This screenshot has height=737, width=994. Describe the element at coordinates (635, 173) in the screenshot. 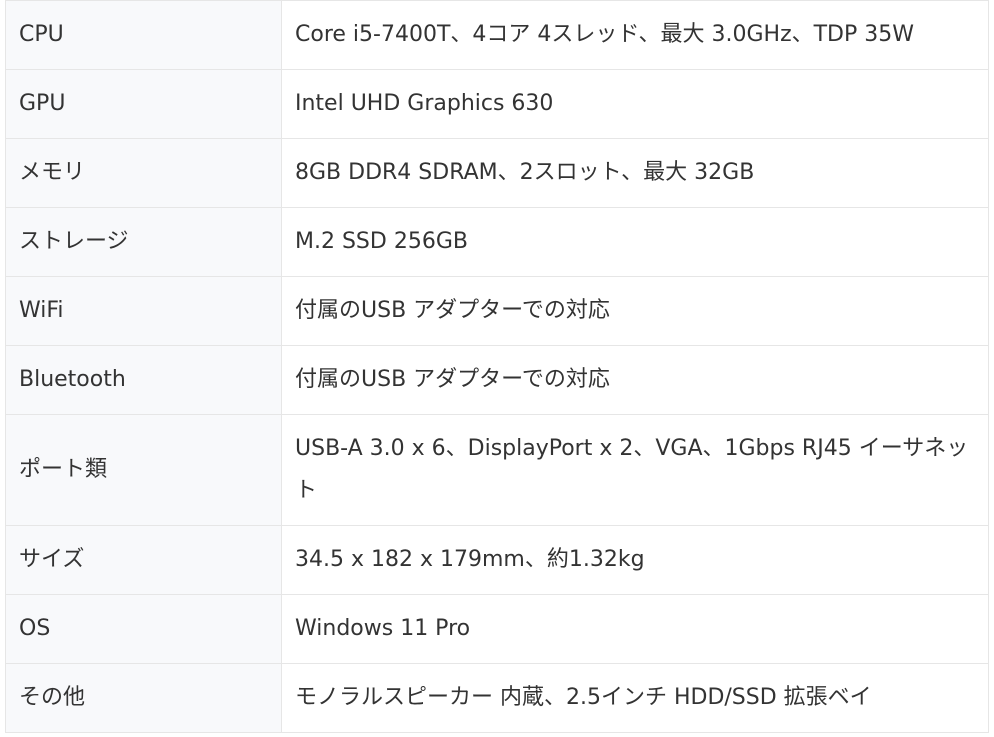

I see `spec-value: 8GB DDR4 SDRAM、2スロット、最大 32GB` at that location.